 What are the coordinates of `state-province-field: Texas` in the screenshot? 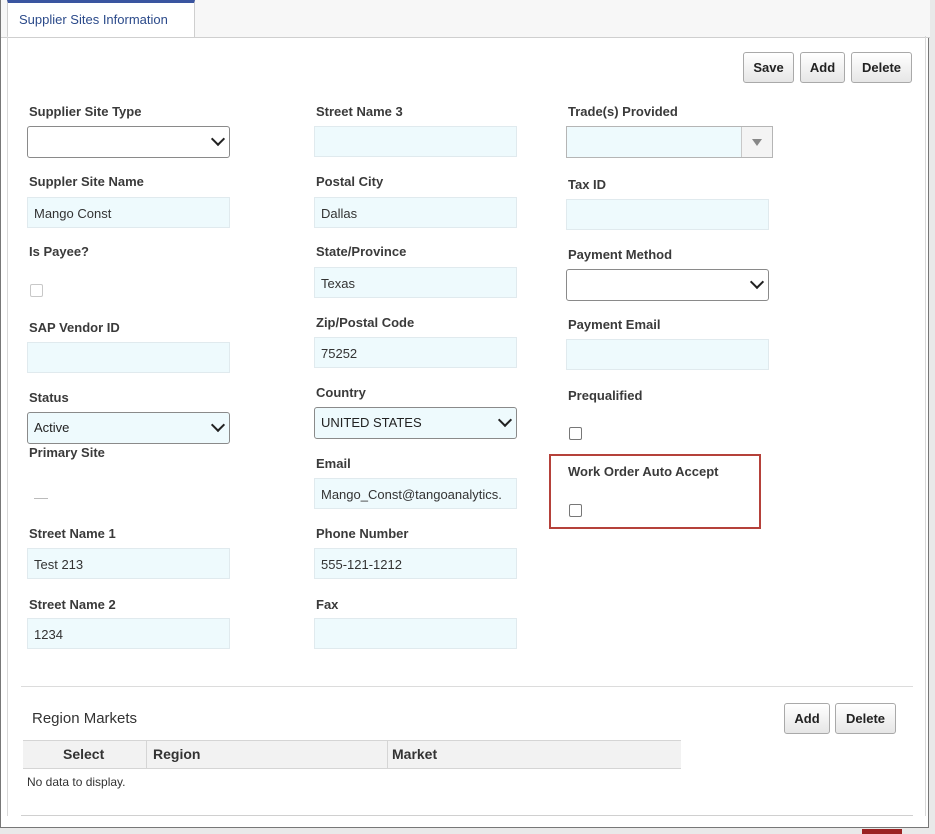 It's located at (415, 282).